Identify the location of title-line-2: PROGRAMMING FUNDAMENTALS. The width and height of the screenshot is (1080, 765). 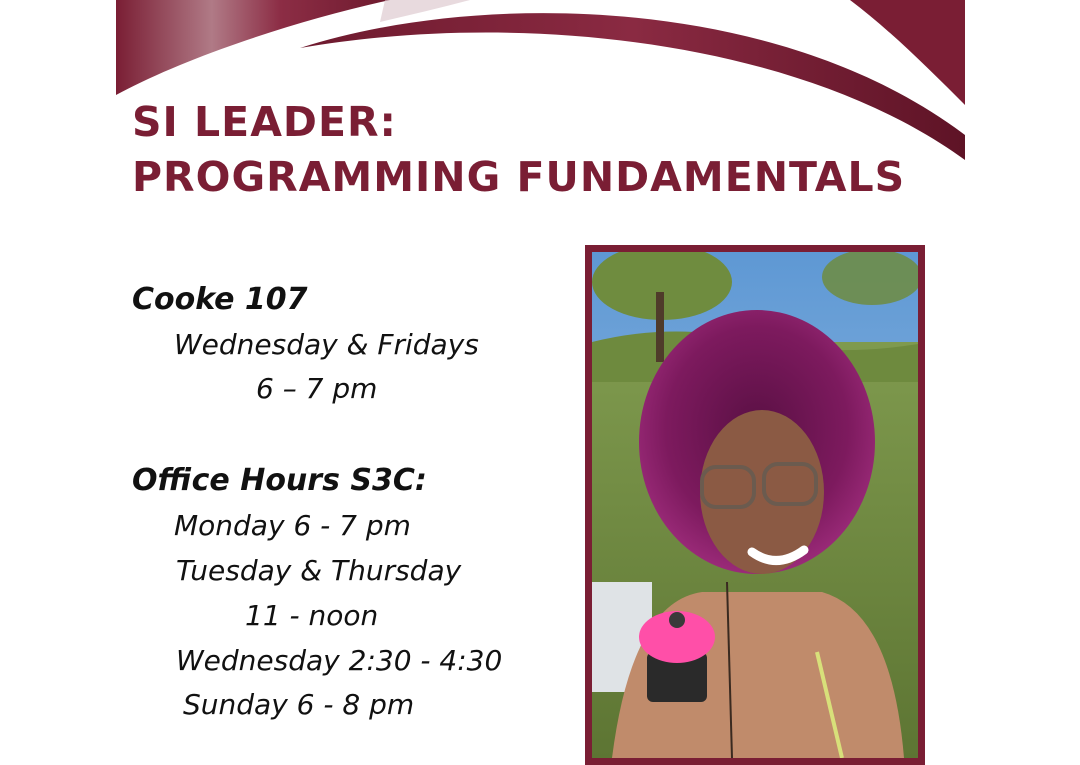
(519, 177).